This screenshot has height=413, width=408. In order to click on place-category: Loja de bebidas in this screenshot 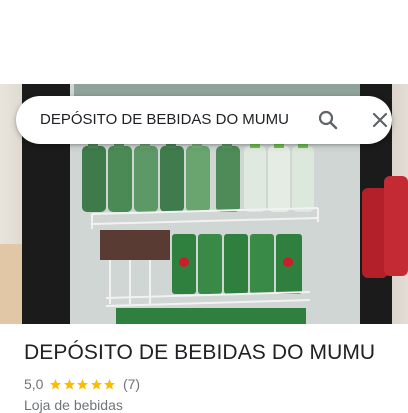, I will do `click(73, 405)`.